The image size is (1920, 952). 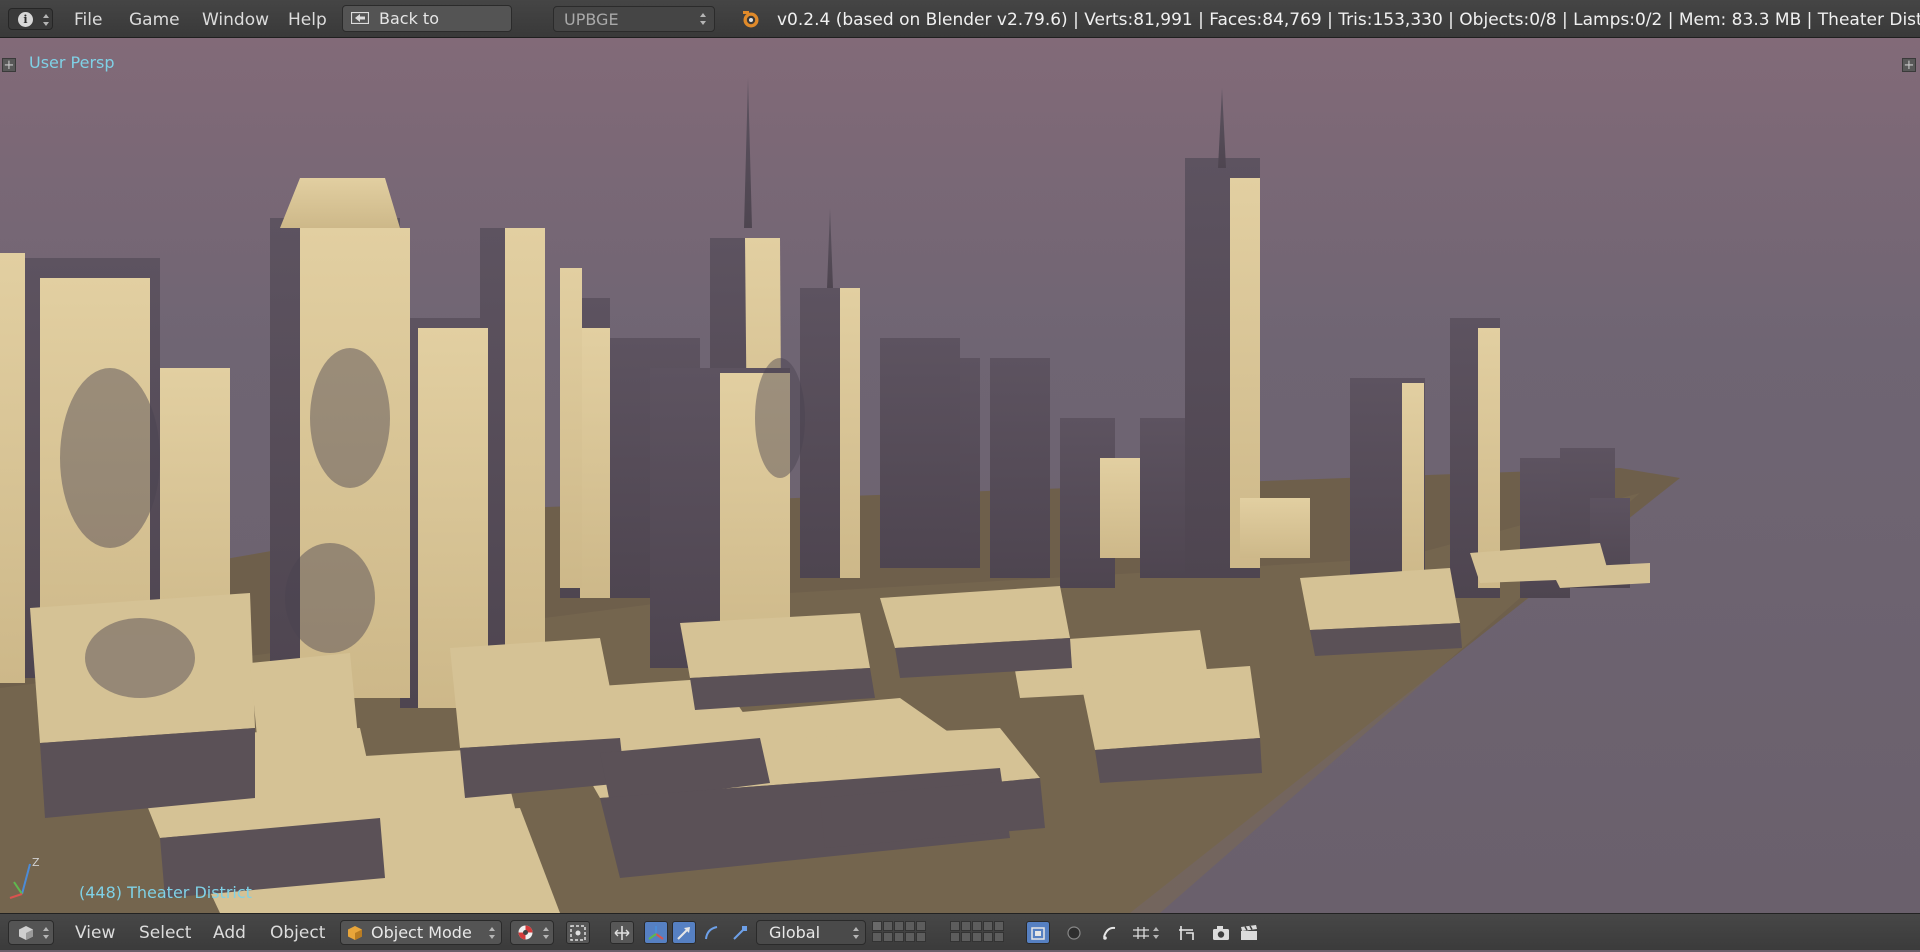 I want to click on render-engine-value: UPBGE, so click(x=591, y=19).